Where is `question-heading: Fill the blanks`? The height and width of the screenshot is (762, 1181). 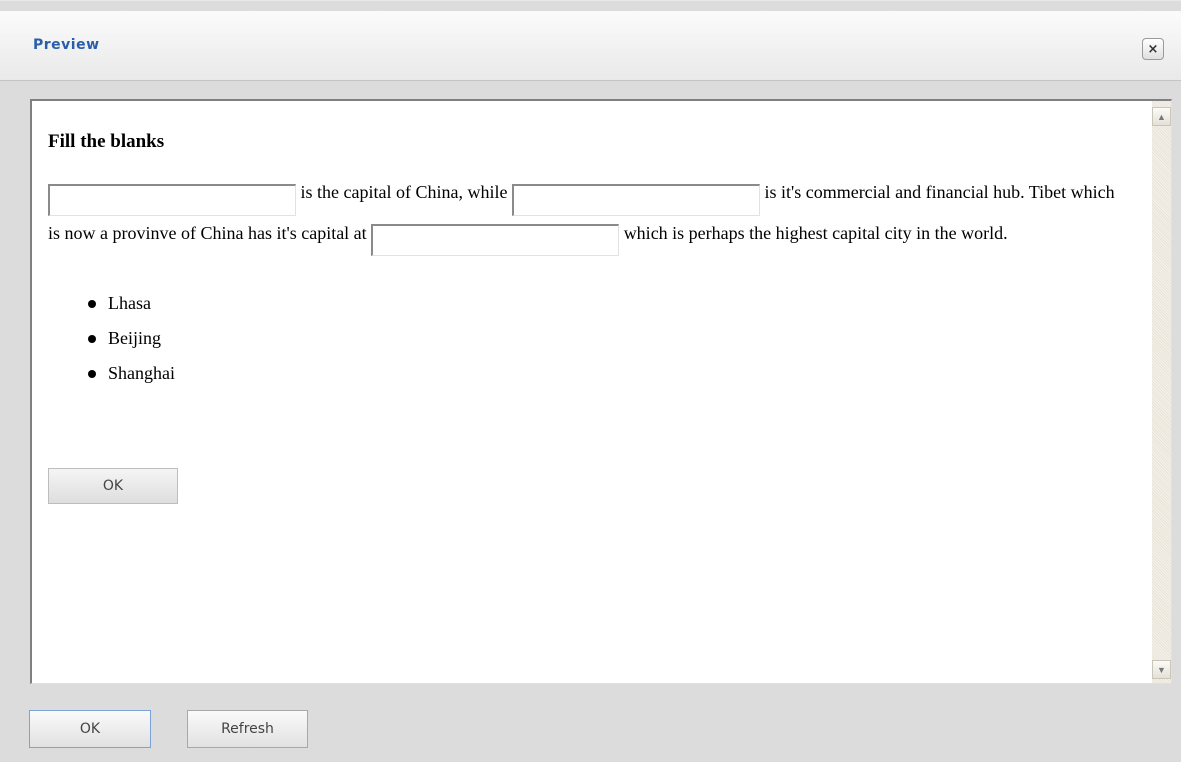 question-heading: Fill the blanks is located at coordinates (106, 141).